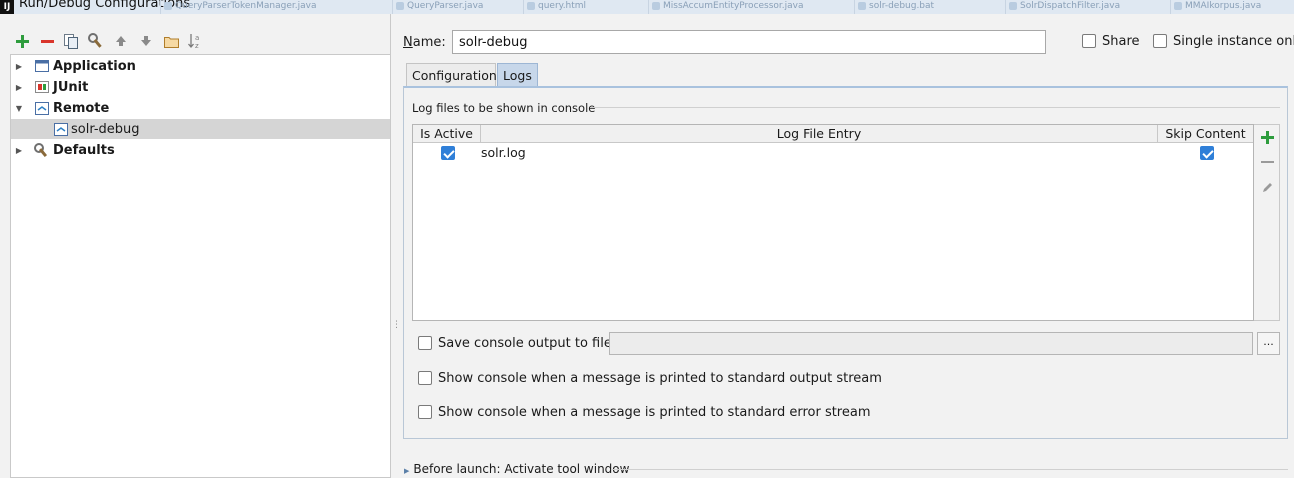  I want to click on tree-item-label: Remote, so click(81, 108).